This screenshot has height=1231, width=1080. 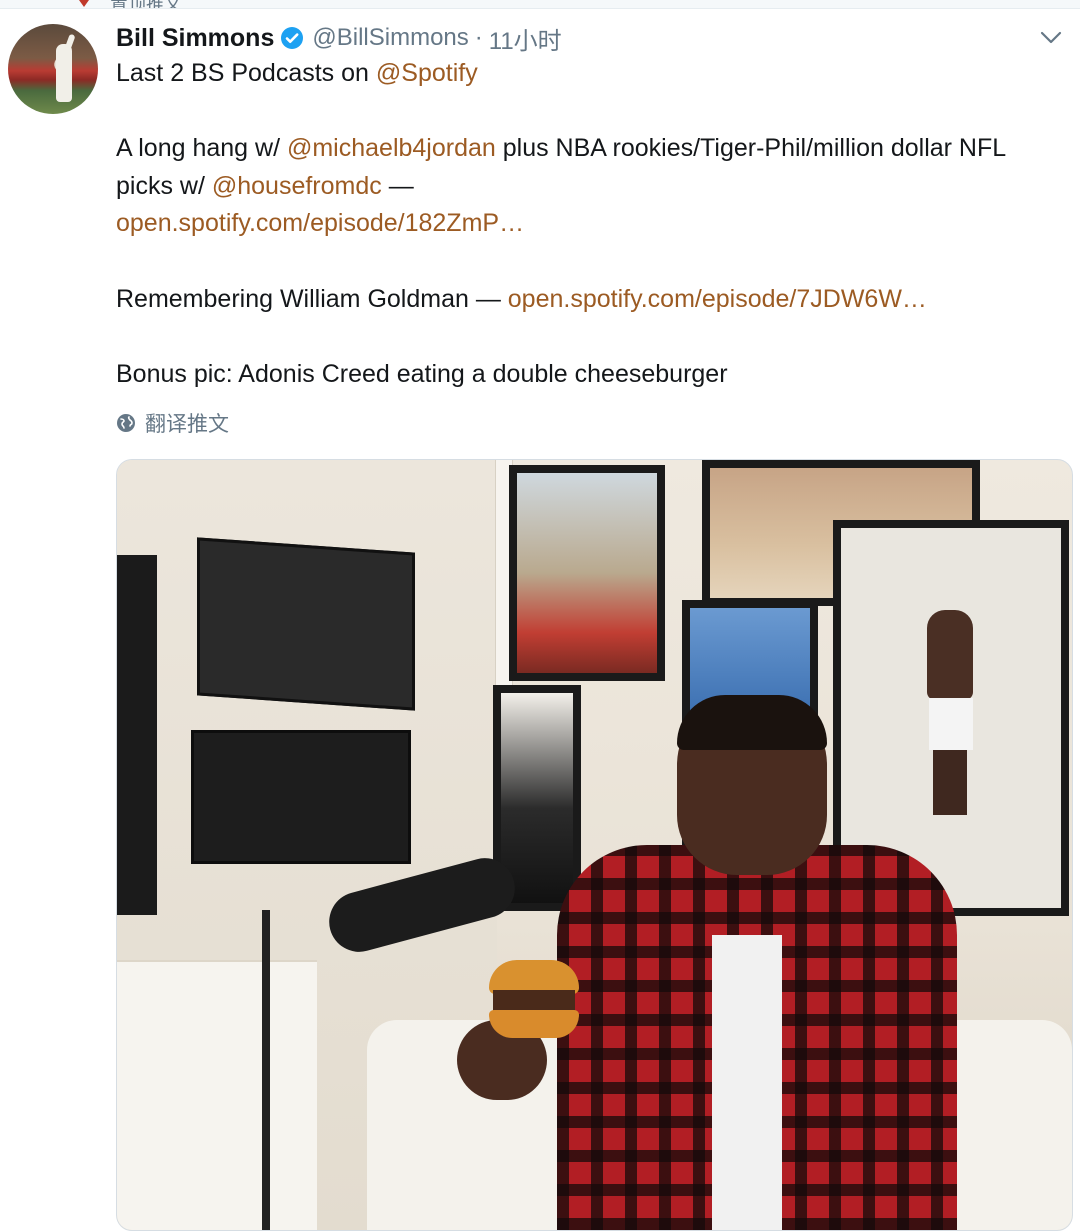 What do you see at coordinates (292, 38) in the screenshot?
I see `verified-badge-icon` at bounding box center [292, 38].